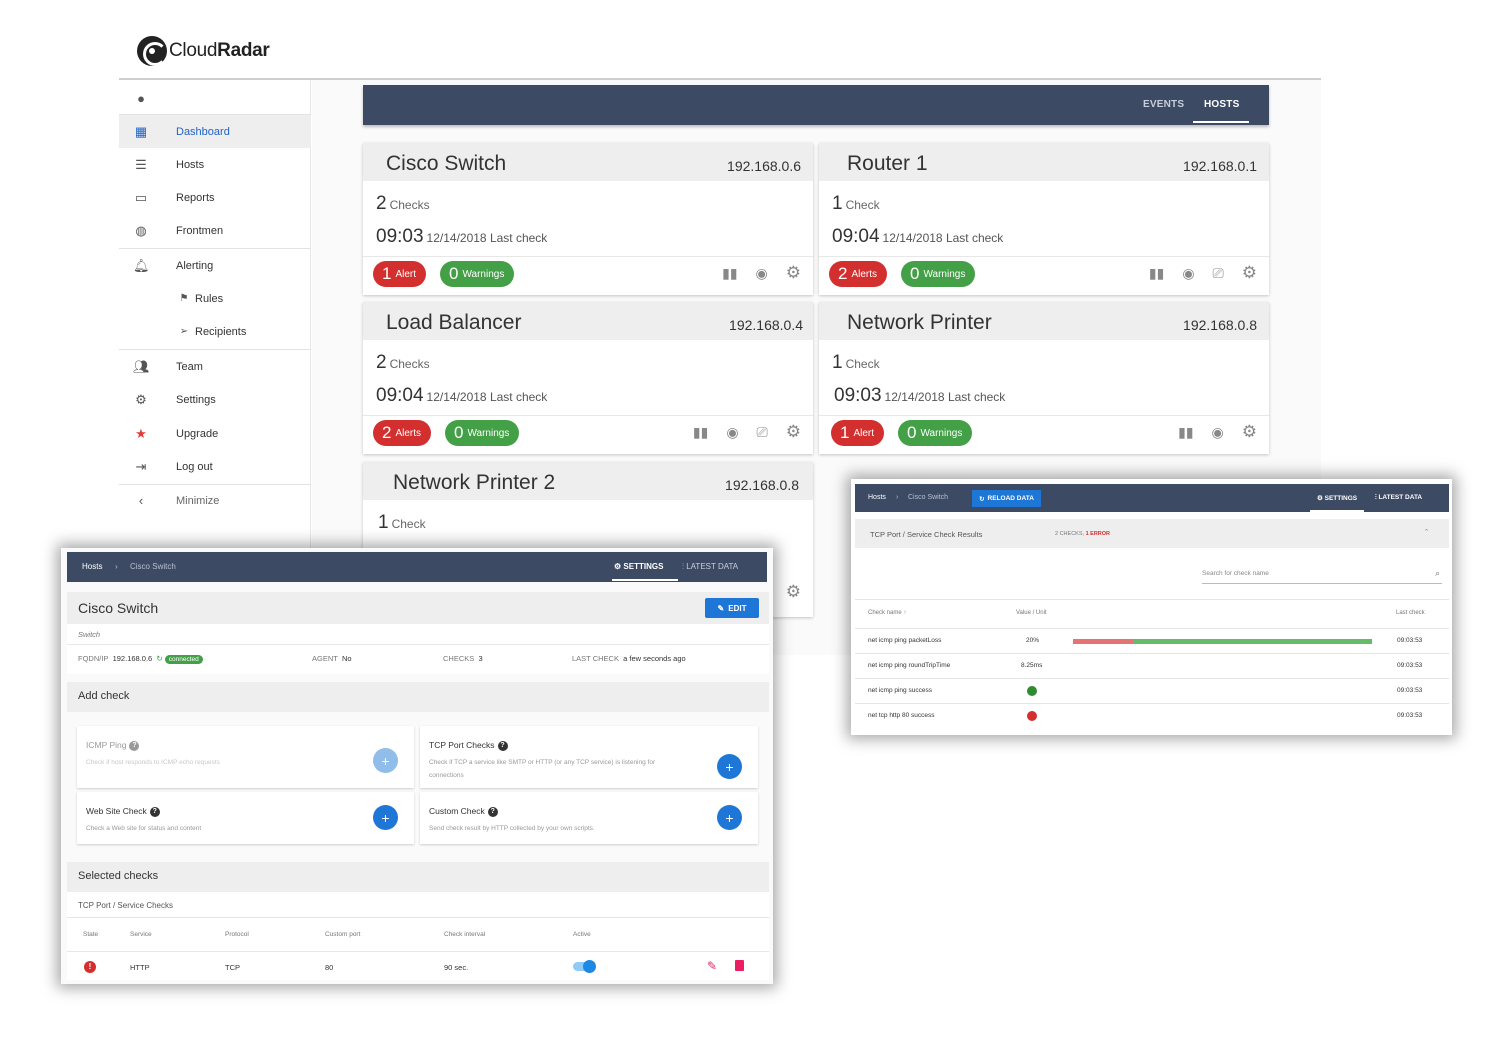 This screenshot has width=1502, height=1052. What do you see at coordinates (1220, 166) in the screenshot?
I see `host-ip: 192.168.0.1` at bounding box center [1220, 166].